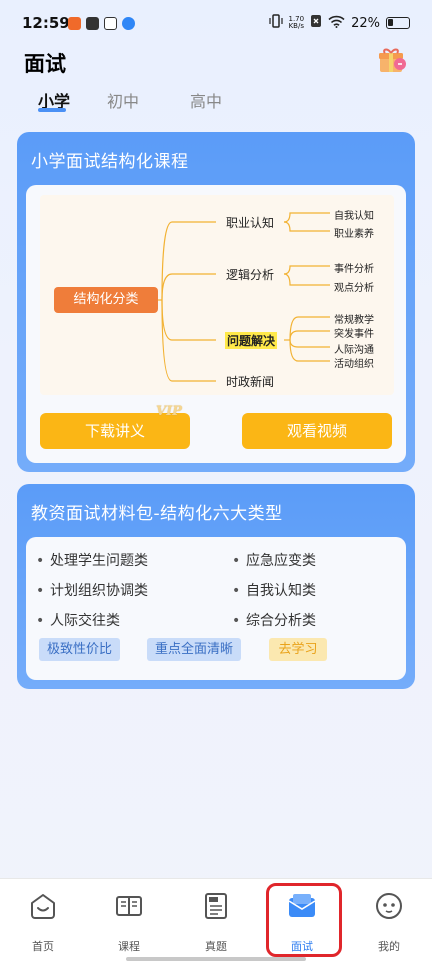 The height and width of the screenshot is (964, 432). I want to click on nav-home: 首页, so click(43, 921).